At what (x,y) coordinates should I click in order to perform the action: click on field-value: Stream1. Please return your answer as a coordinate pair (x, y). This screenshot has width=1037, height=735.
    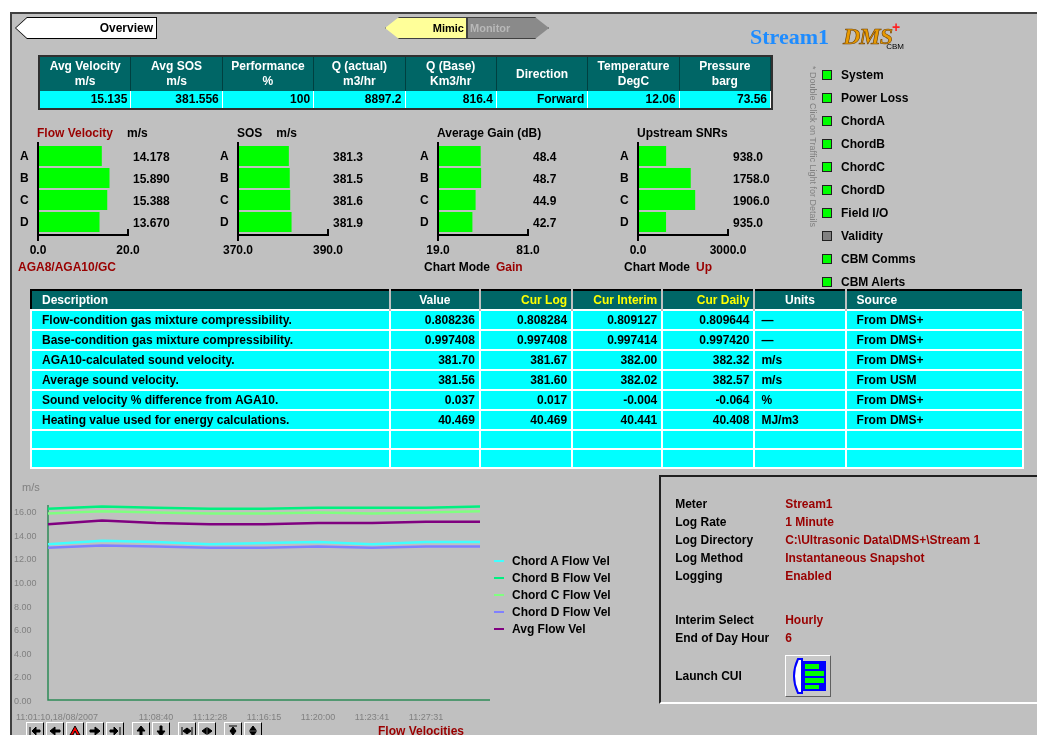
    Looking at the image, I should click on (809, 504).